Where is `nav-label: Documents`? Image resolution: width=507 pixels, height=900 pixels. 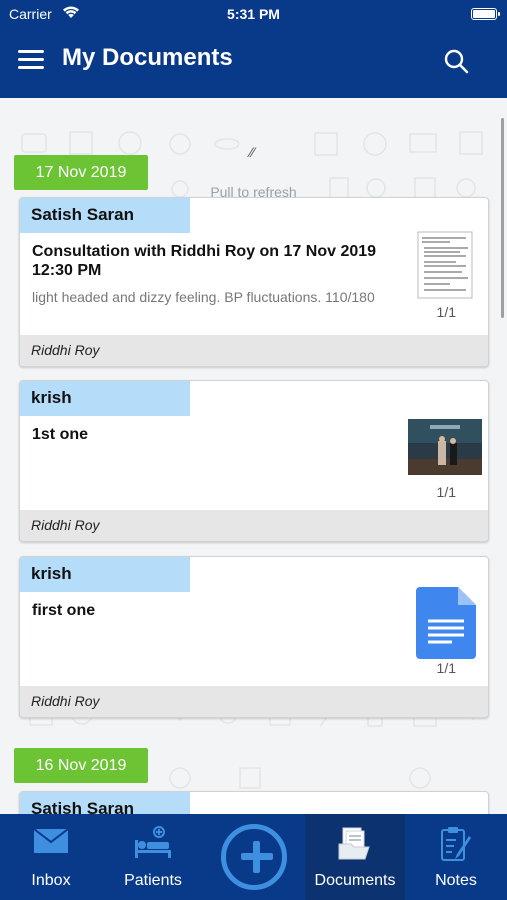
nav-label: Documents is located at coordinates (355, 880).